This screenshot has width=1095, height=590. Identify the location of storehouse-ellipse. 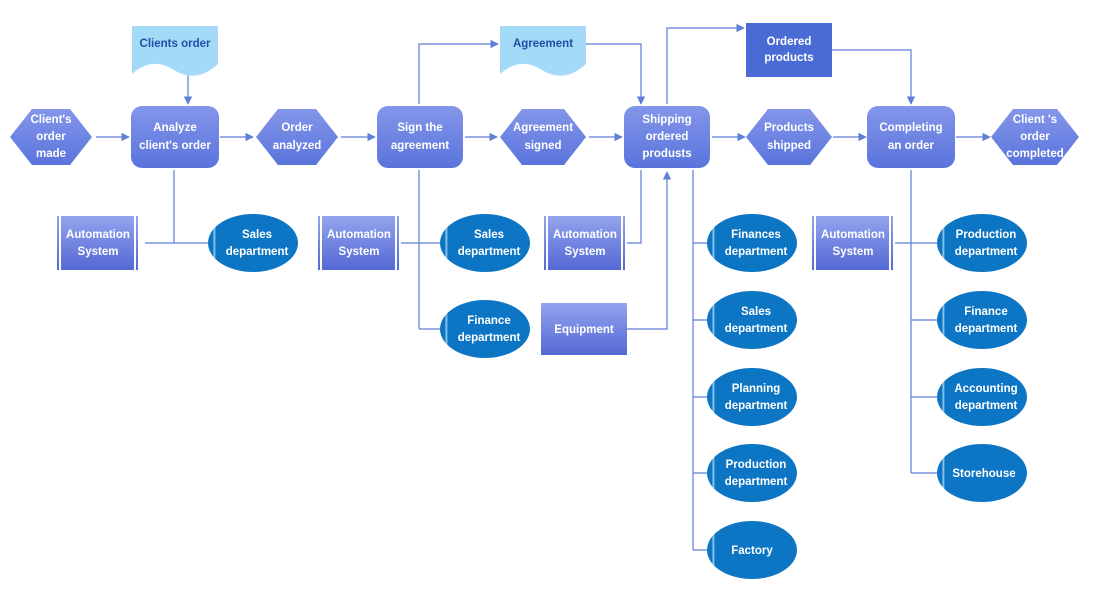
(982, 473).